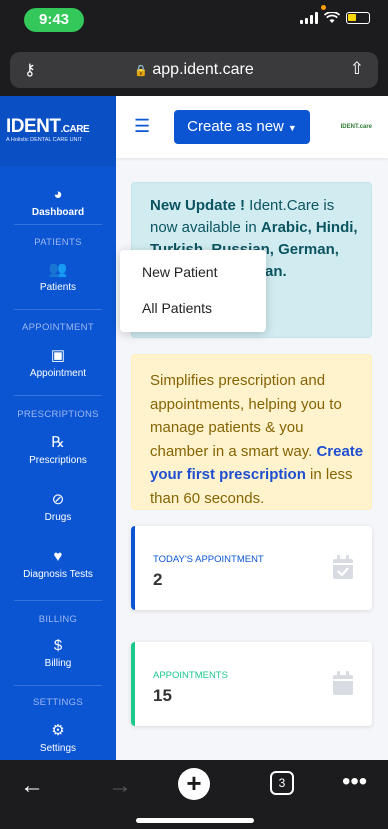 This screenshot has width=388, height=829. I want to click on browser-toolbar: ← → + 3 •••, so click(194, 794).